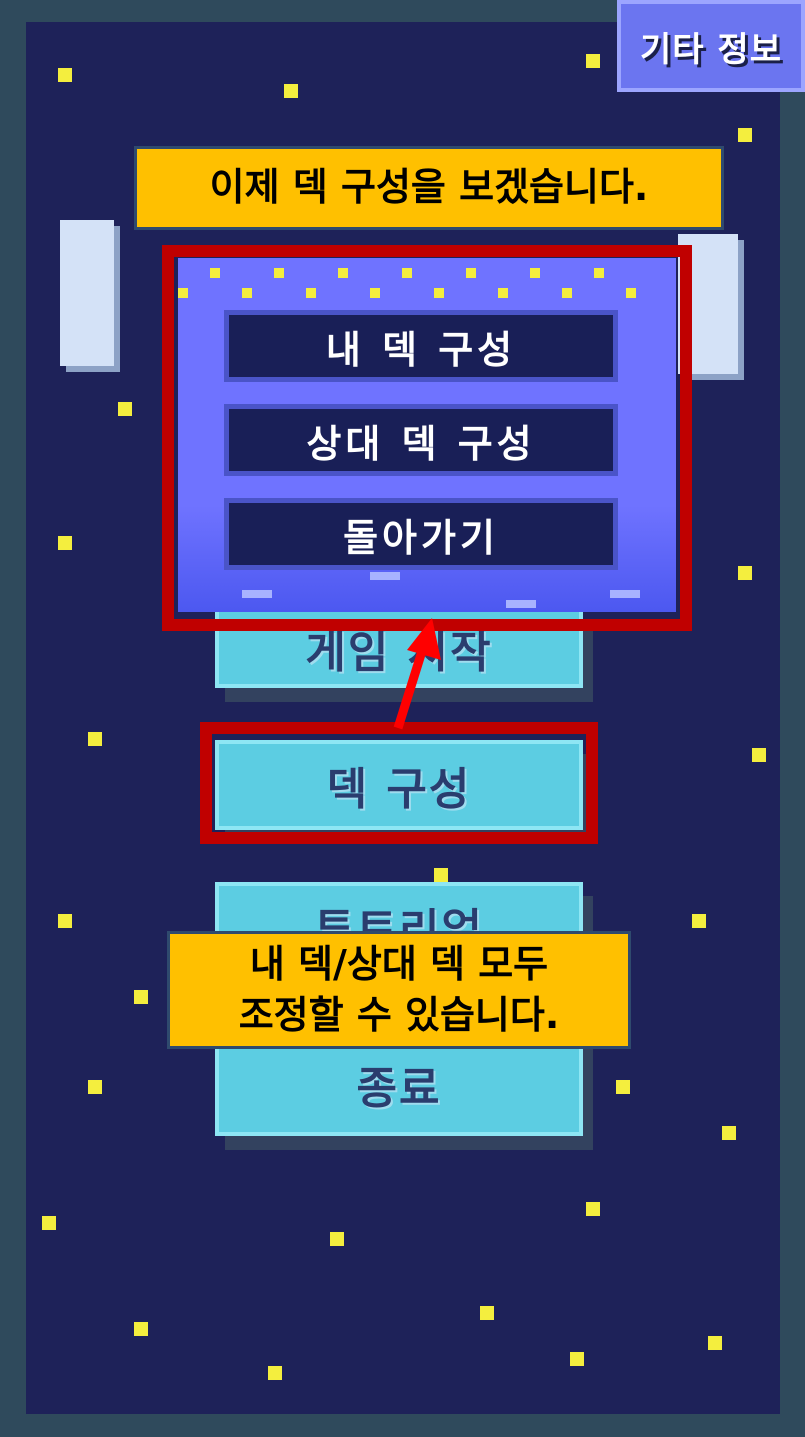  I want to click on bottom-callout-line1: 내 덱/상대 덱 모두, so click(399, 963).